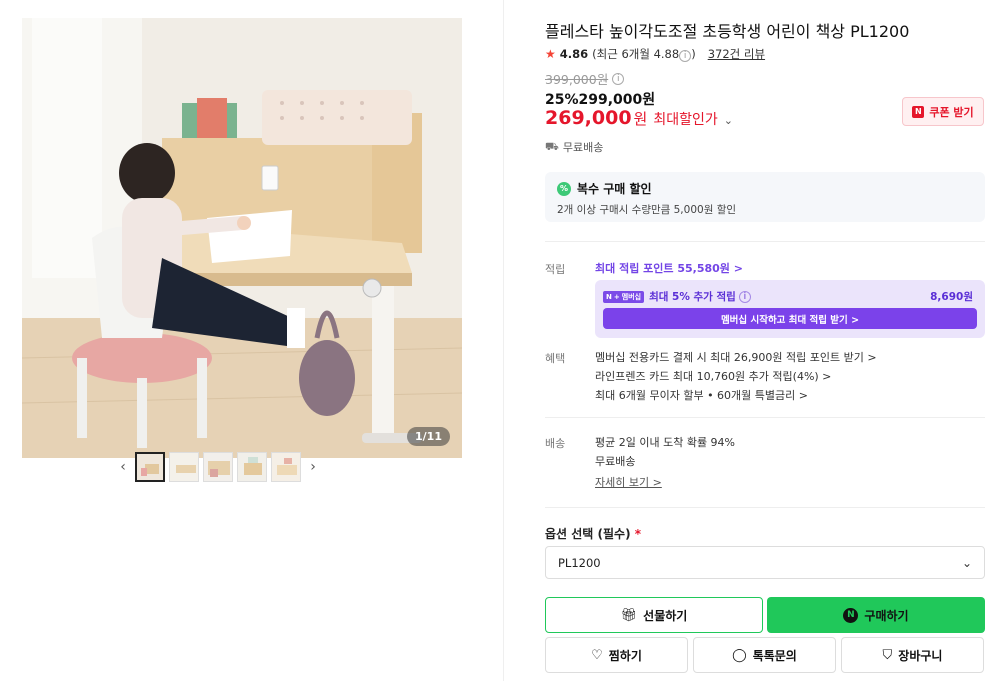 The width and height of the screenshot is (1000, 681). What do you see at coordinates (555, 443) in the screenshot?
I see `shipping-label: 배송` at bounding box center [555, 443].